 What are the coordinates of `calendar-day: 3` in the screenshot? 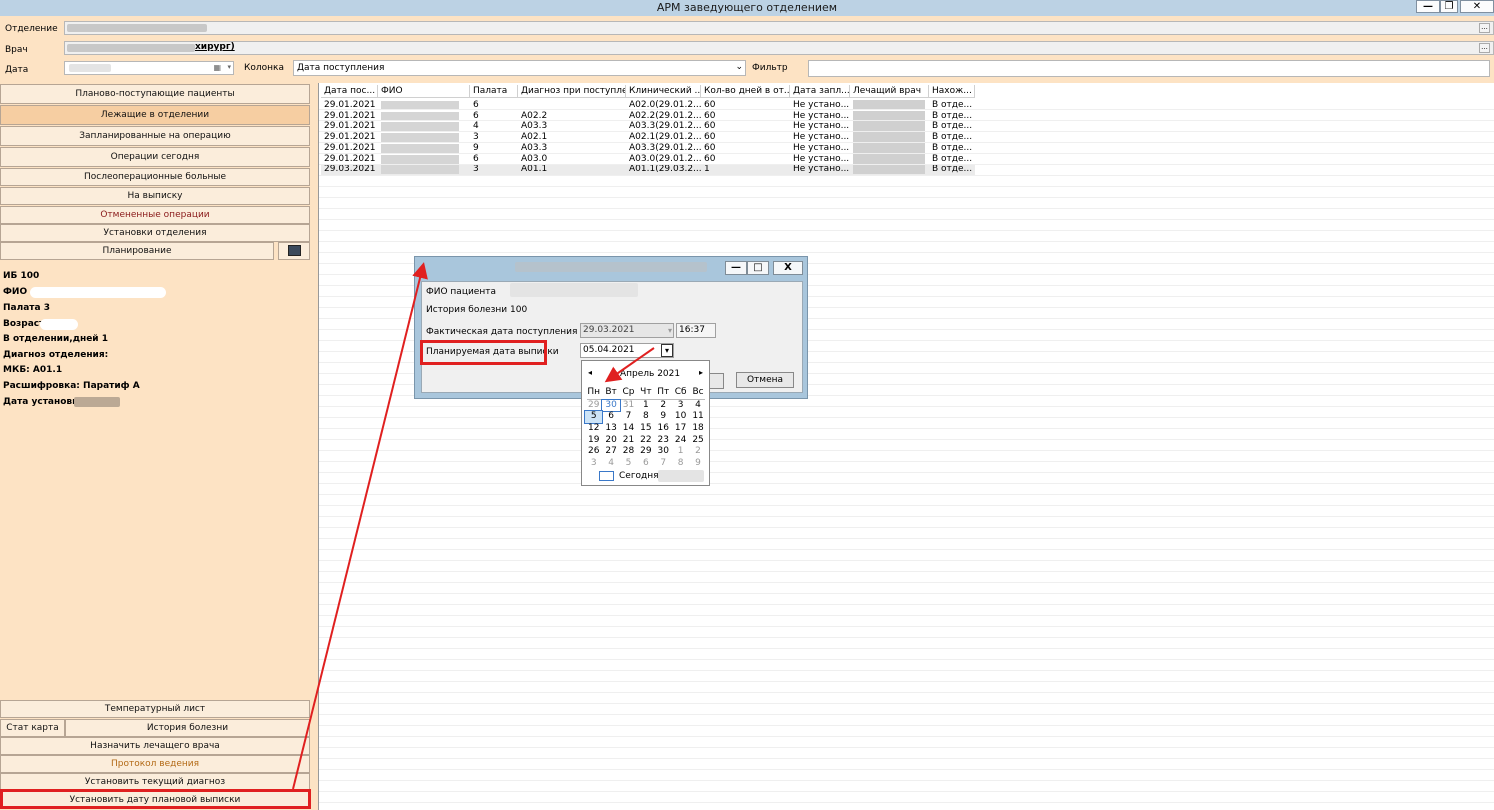 It's located at (680, 406).